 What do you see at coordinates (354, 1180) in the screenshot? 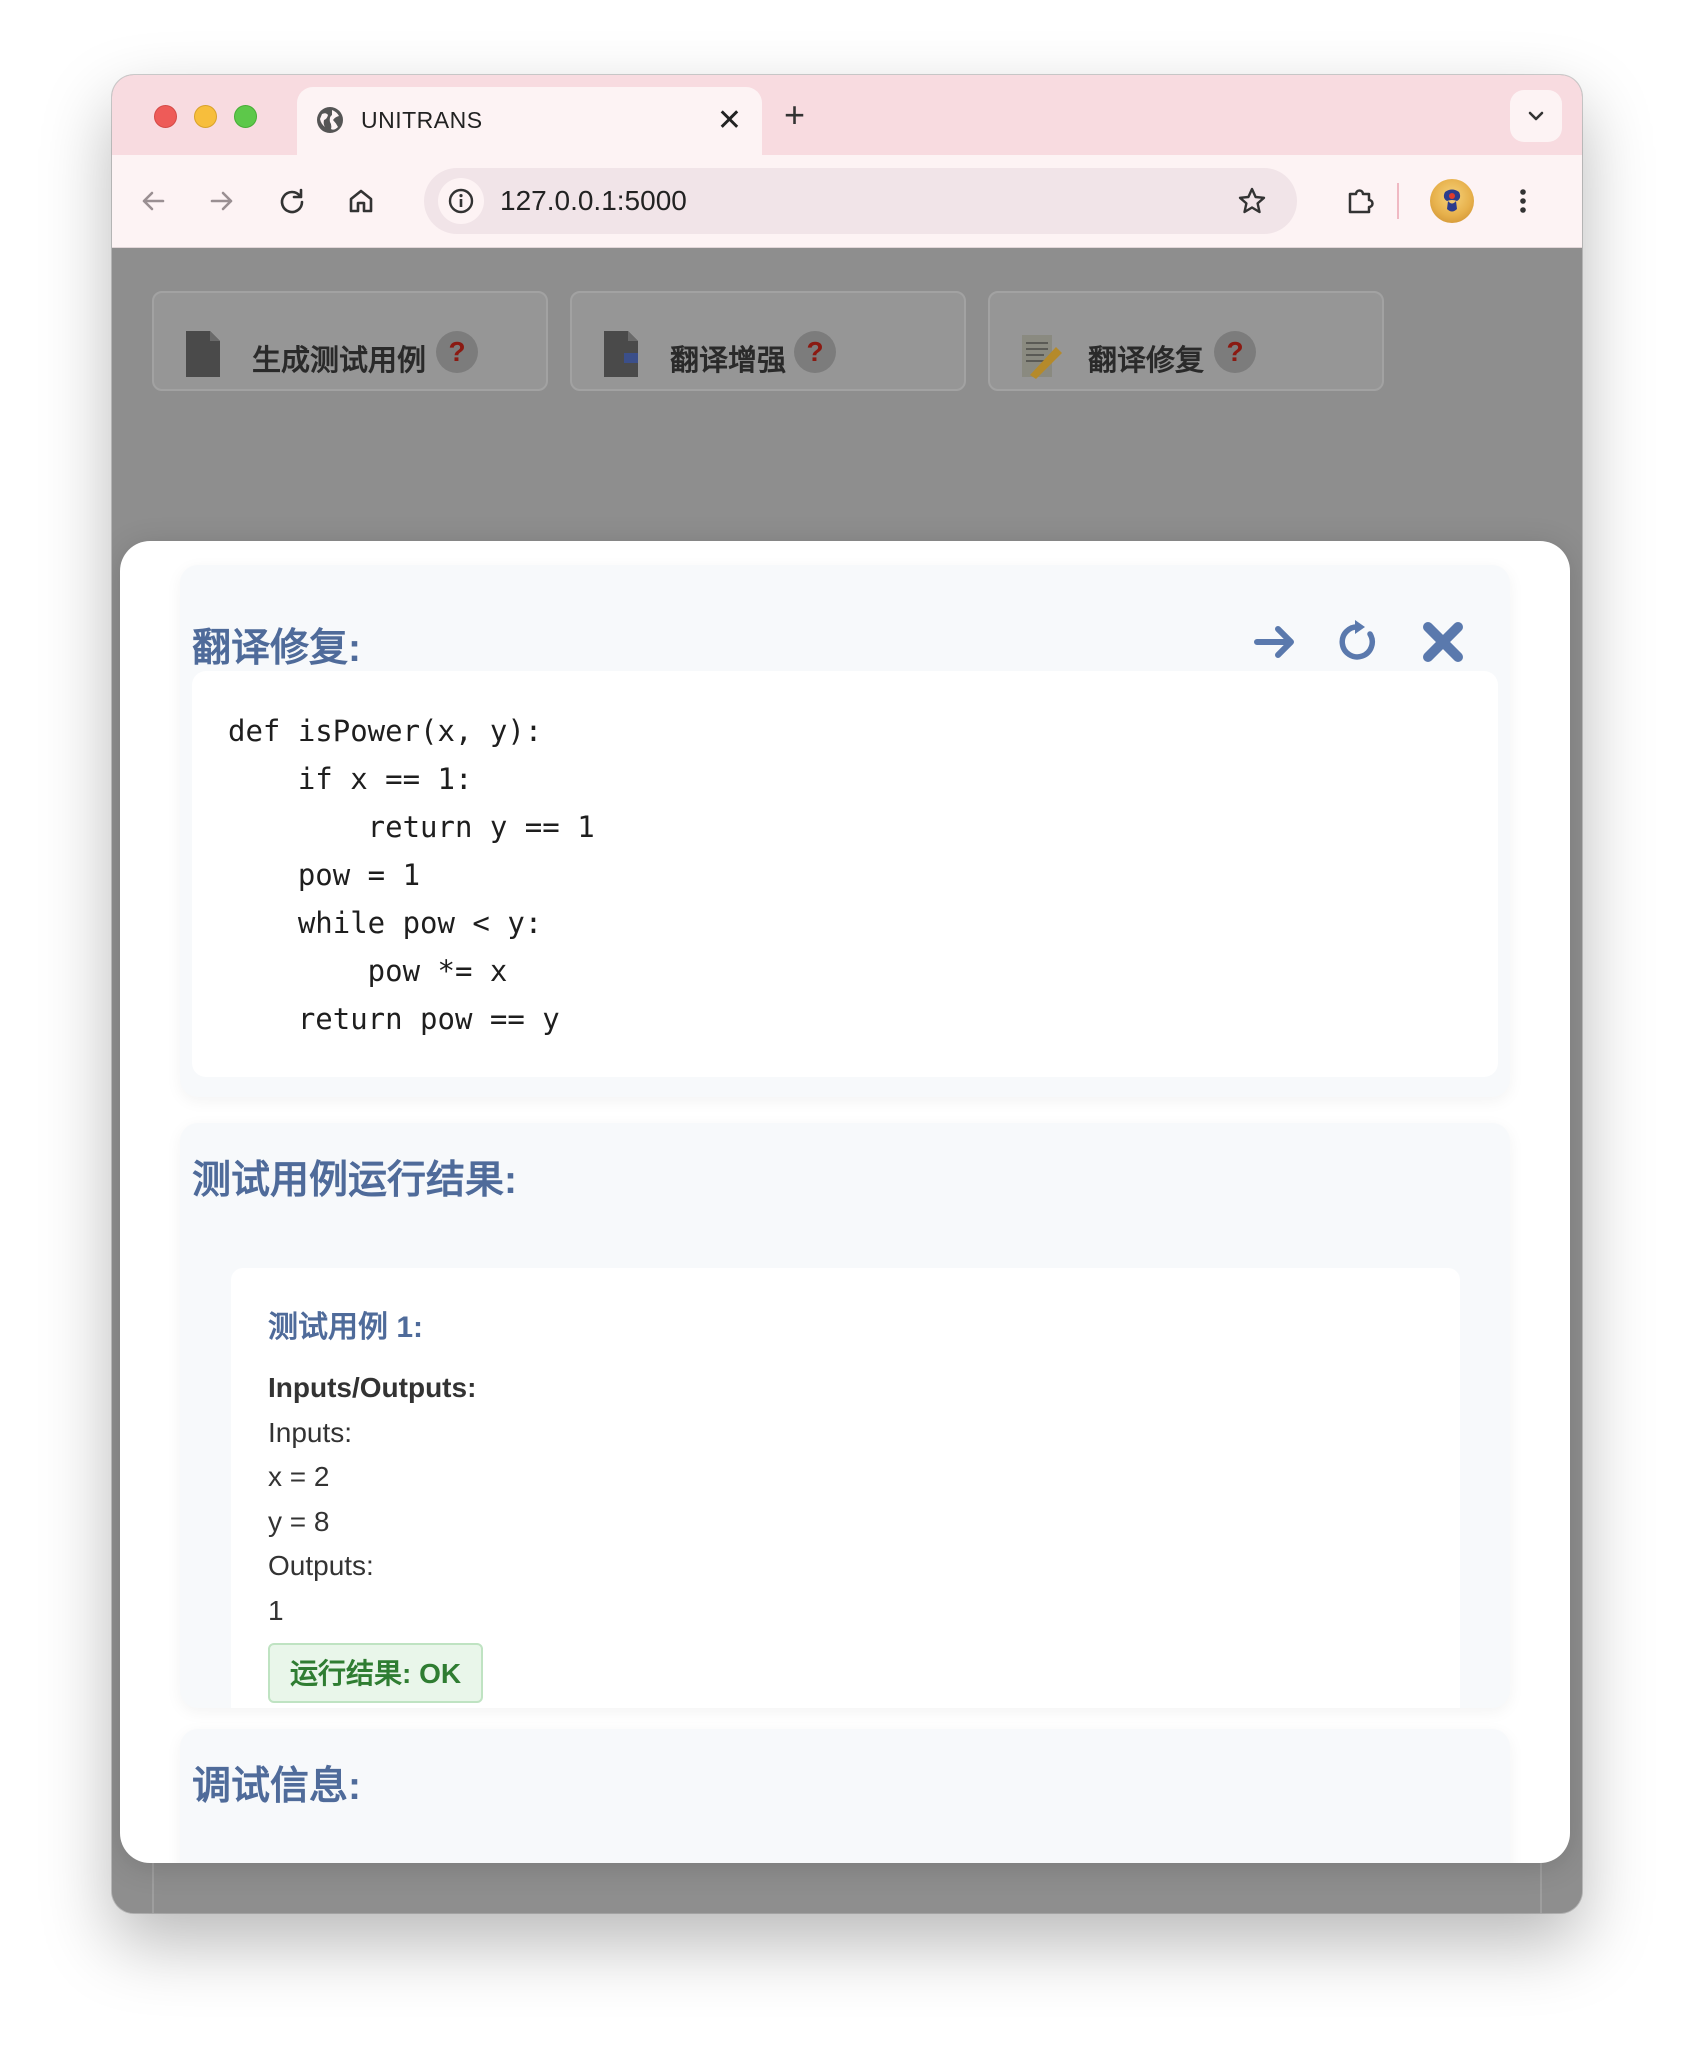
I see `results-section-title: 测试用例运行结果:` at bounding box center [354, 1180].